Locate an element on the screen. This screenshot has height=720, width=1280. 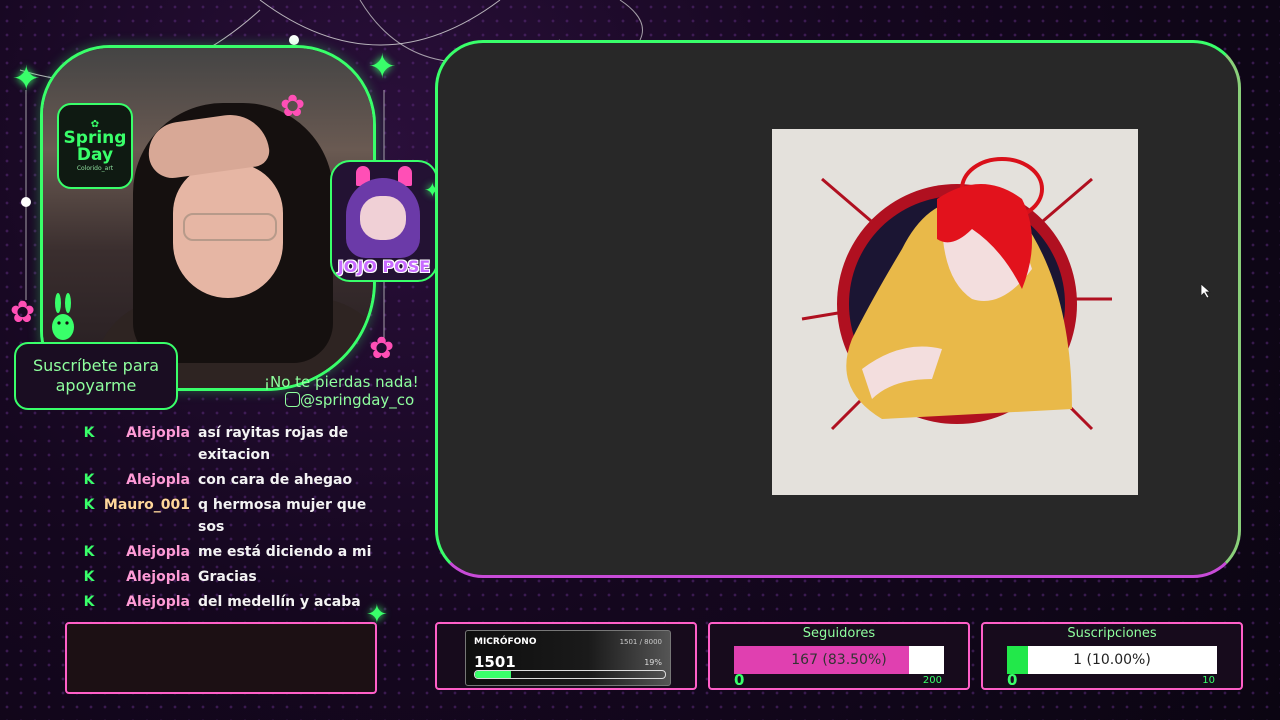
subscribe-banner: Suscríbete para apoyarme is located at coordinates (96, 376).